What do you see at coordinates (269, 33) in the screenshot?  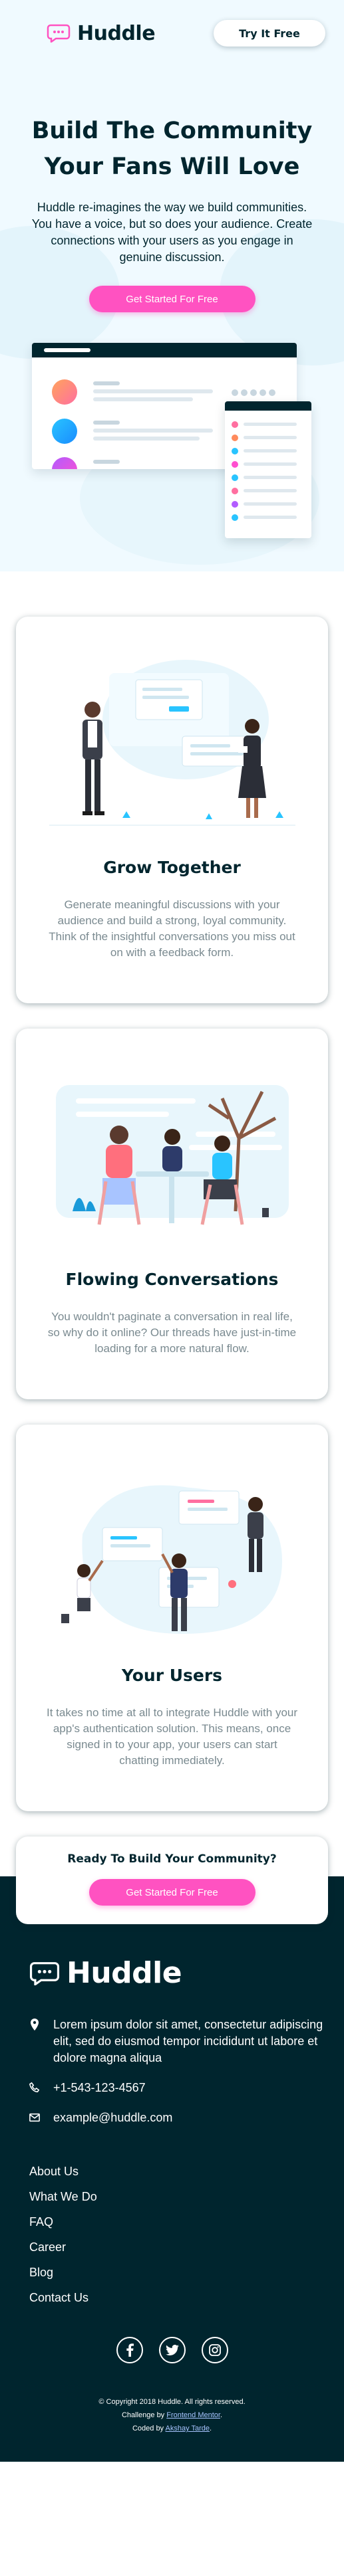 I see `try-it-free-button: Try It Free` at bounding box center [269, 33].